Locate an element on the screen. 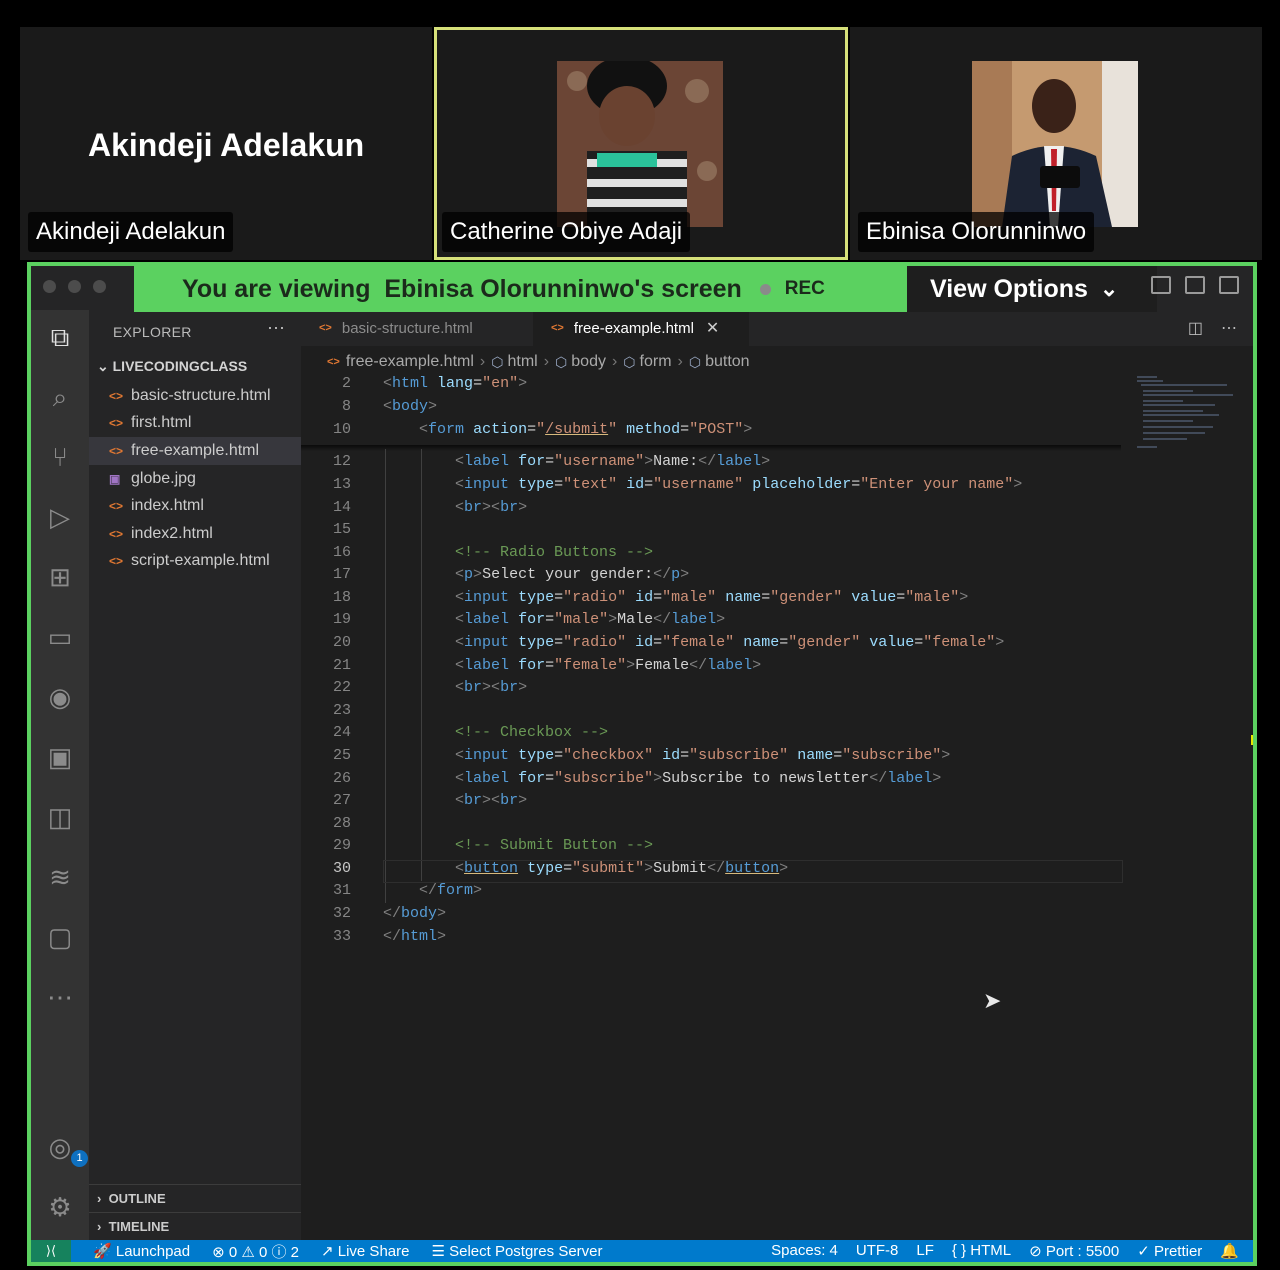 The image size is (1280, 1270). file-item-globe: ▣ globe.jpg is located at coordinates (195, 479).